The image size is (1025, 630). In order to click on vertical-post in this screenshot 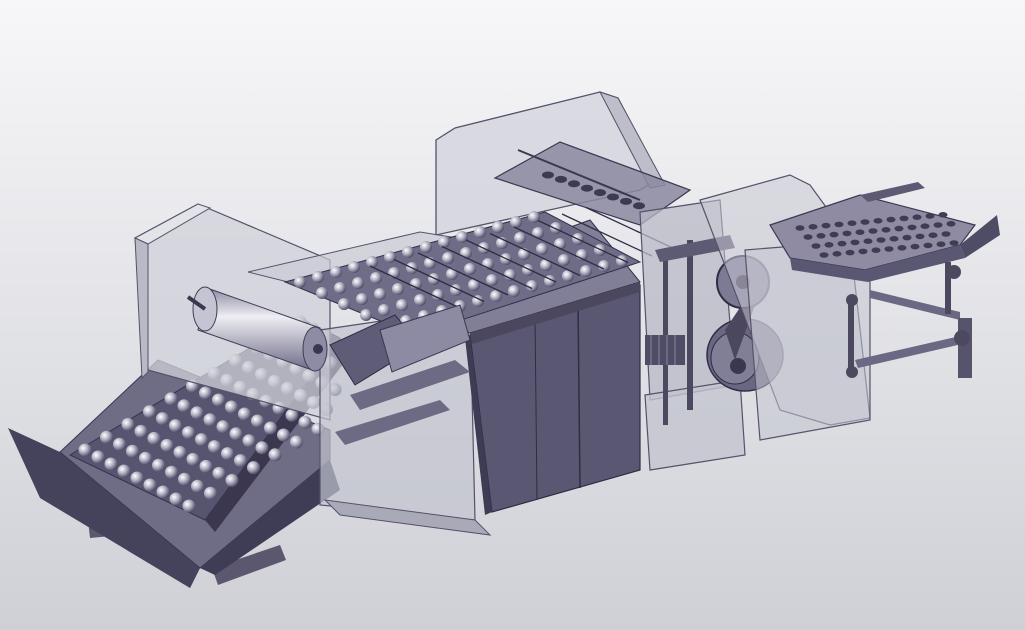, I will do `click(690, 325)`.